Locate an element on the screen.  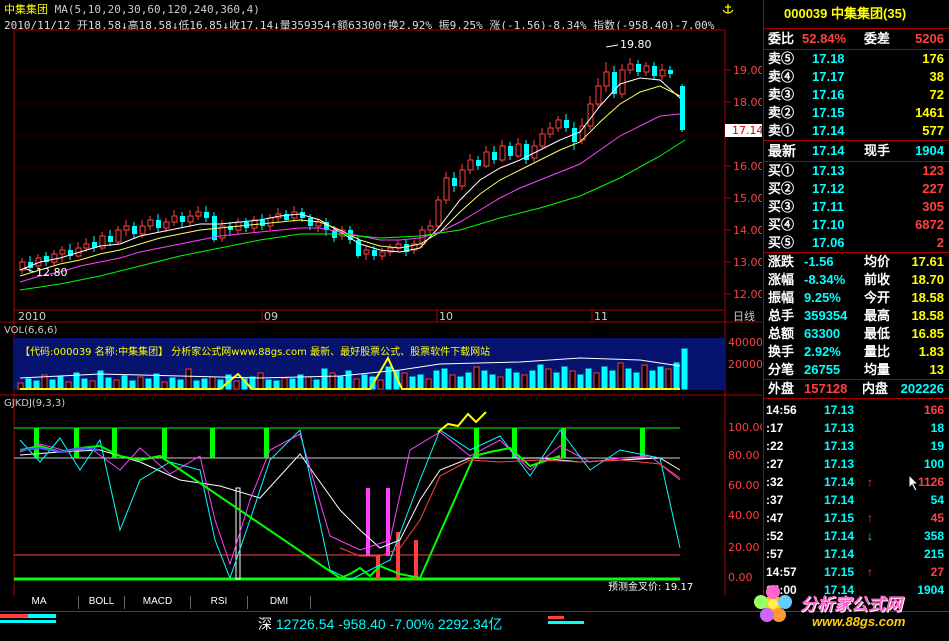
tab-rsi: RSI is located at coordinates (219, 602).